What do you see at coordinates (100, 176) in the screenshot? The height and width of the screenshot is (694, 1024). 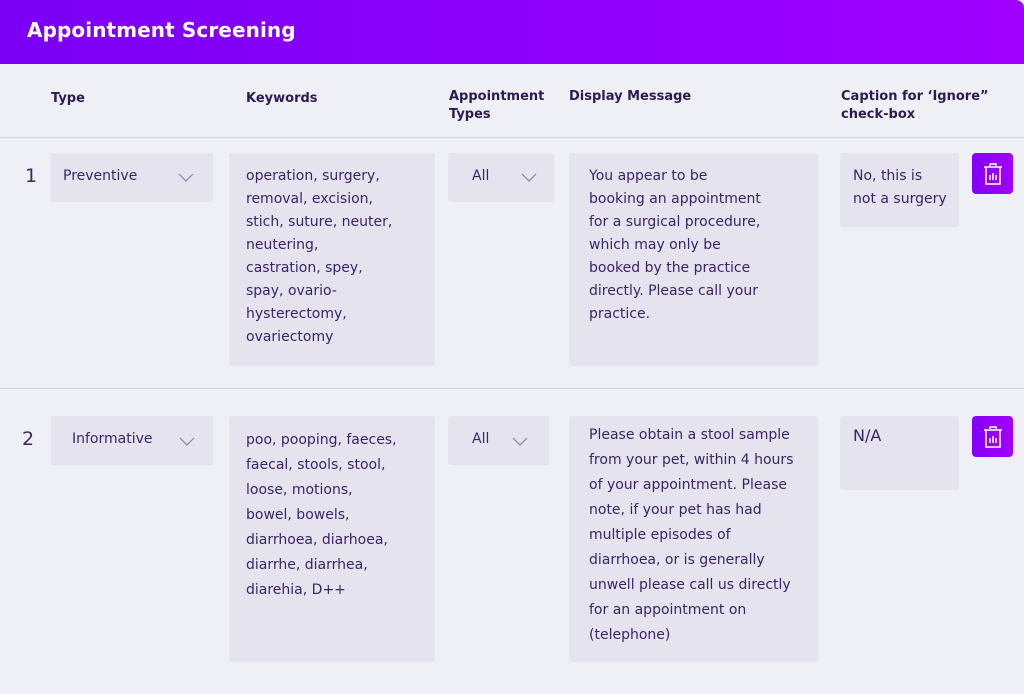 I see `type-select-value: Preventive` at bounding box center [100, 176].